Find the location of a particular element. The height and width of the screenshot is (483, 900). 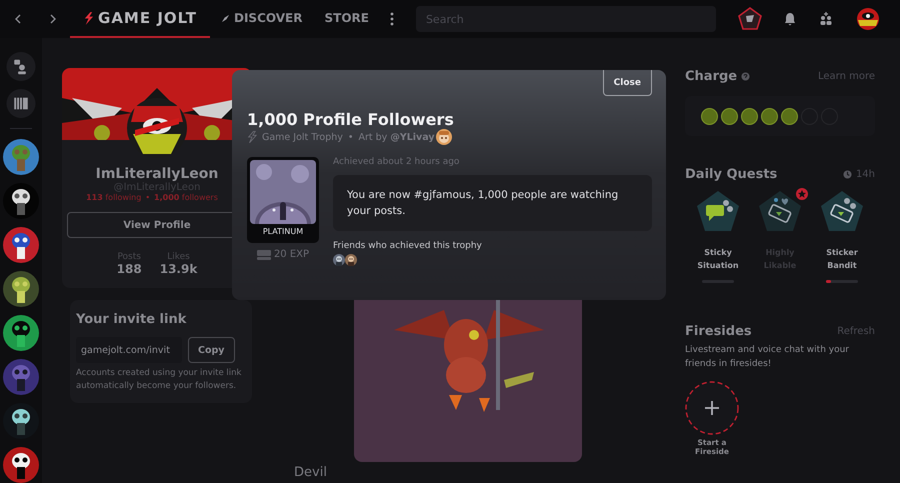

quest-name: Sticky Situation is located at coordinates (718, 259).